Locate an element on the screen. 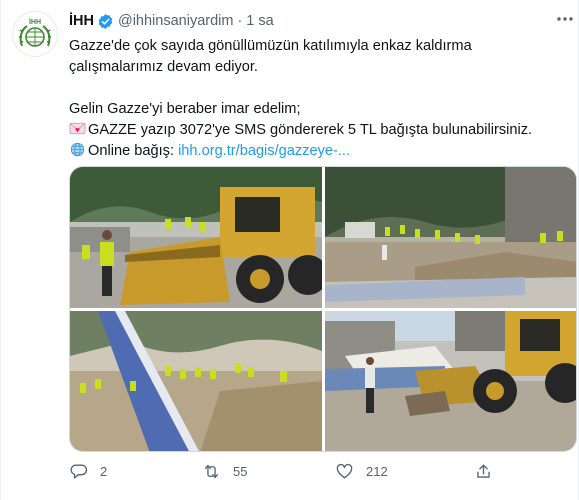 This screenshot has height=500, width=579. ihh-logo-icon: İHH is located at coordinates (35, 34).